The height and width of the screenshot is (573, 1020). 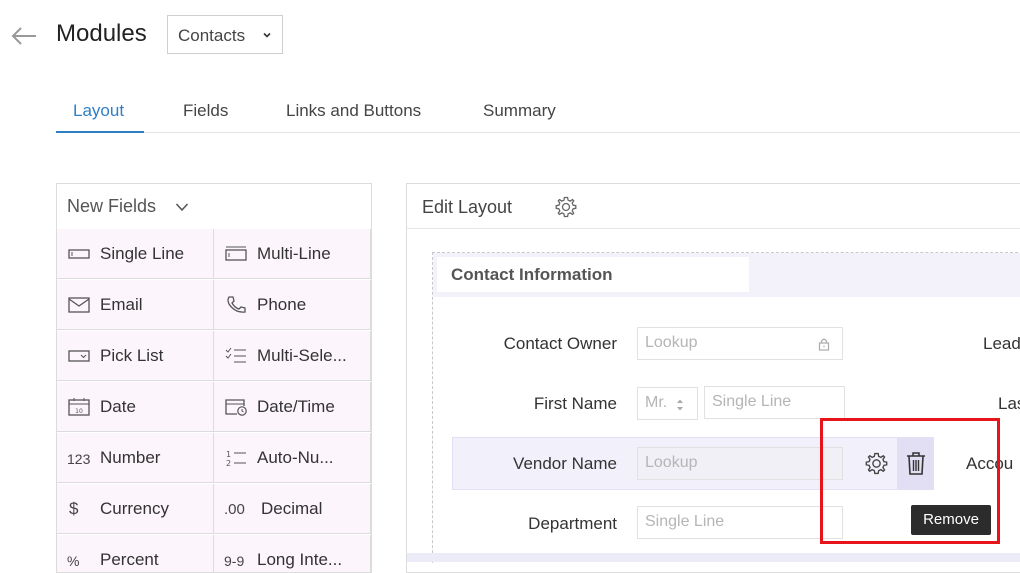 What do you see at coordinates (98, 111) in the screenshot?
I see `tab-layout: Layout` at bounding box center [98, 111].